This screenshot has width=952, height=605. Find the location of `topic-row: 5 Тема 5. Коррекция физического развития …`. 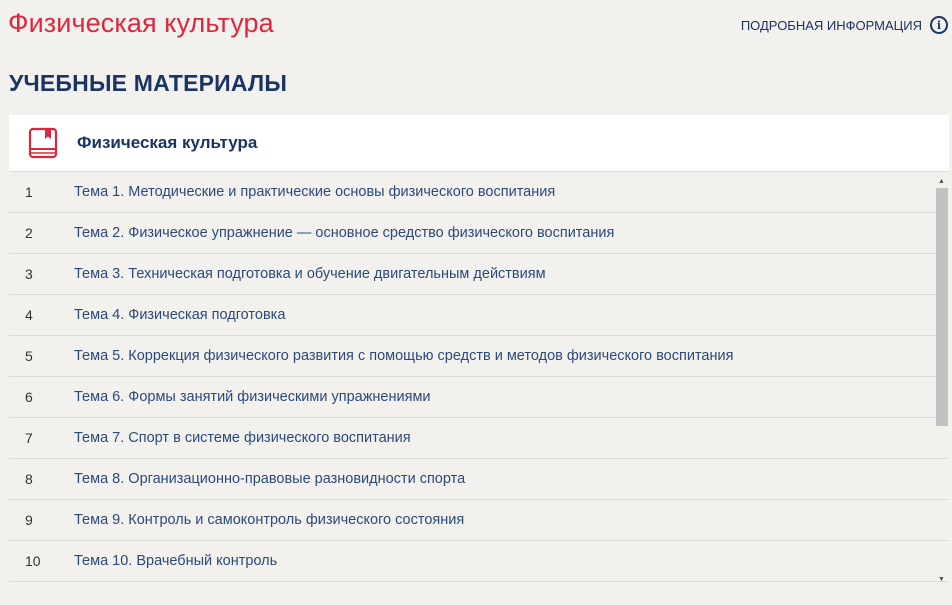

topic-row: 5 Тема 5. Коррекция физического развития … is located at coordinates (479, 356).